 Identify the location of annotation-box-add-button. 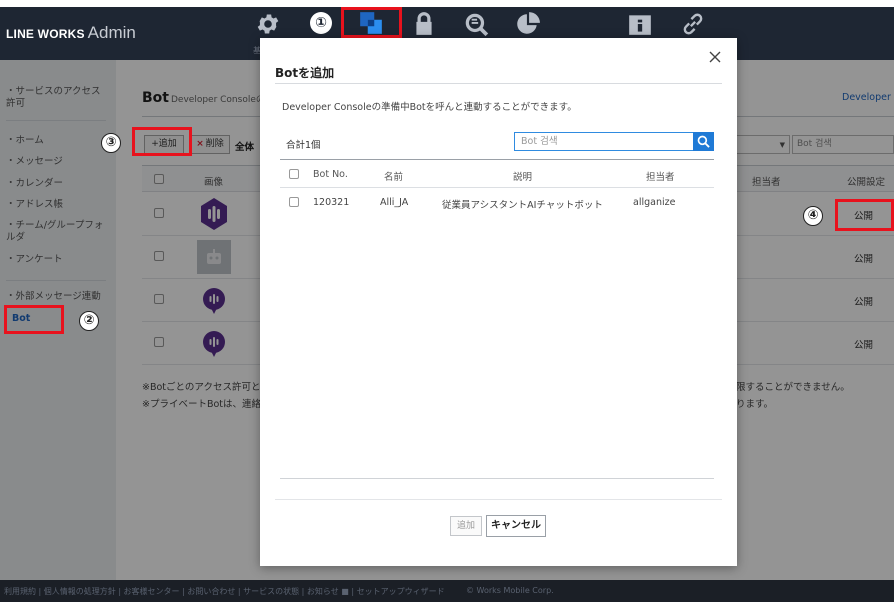
(162, 141).